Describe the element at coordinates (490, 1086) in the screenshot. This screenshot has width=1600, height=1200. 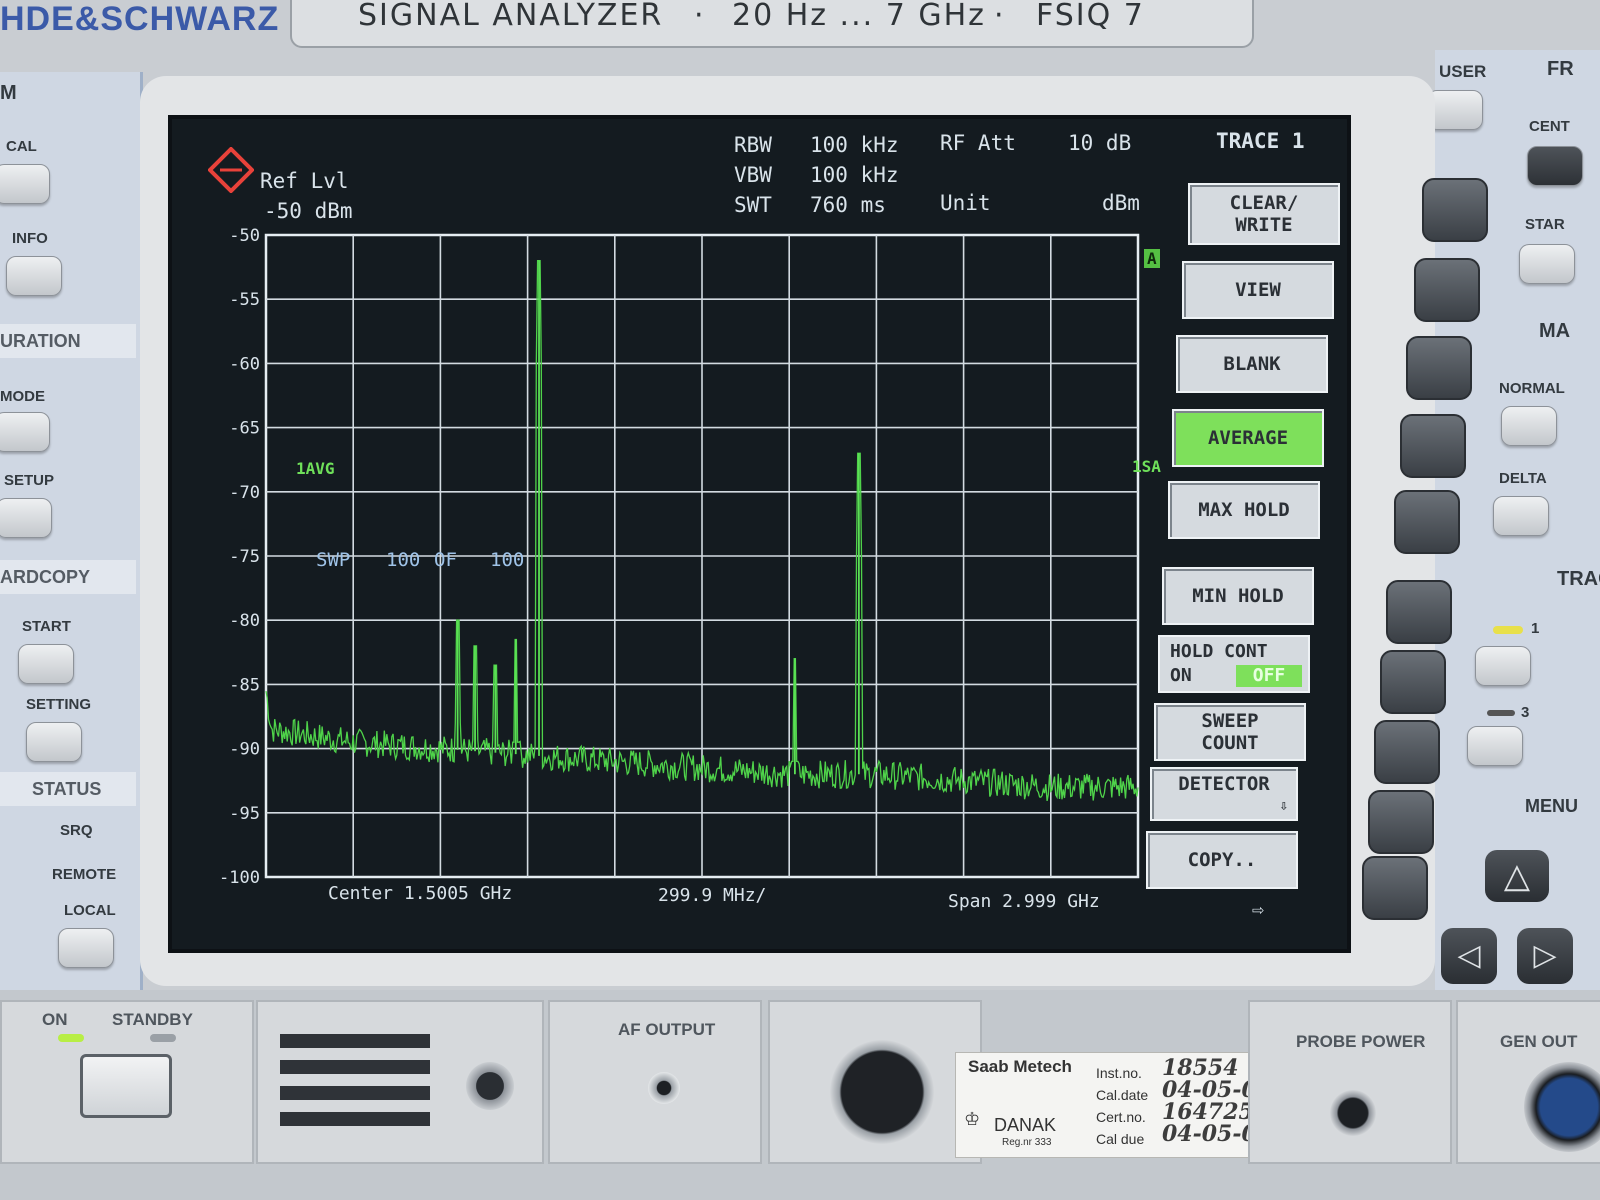
I see `volume-knob` at that location.